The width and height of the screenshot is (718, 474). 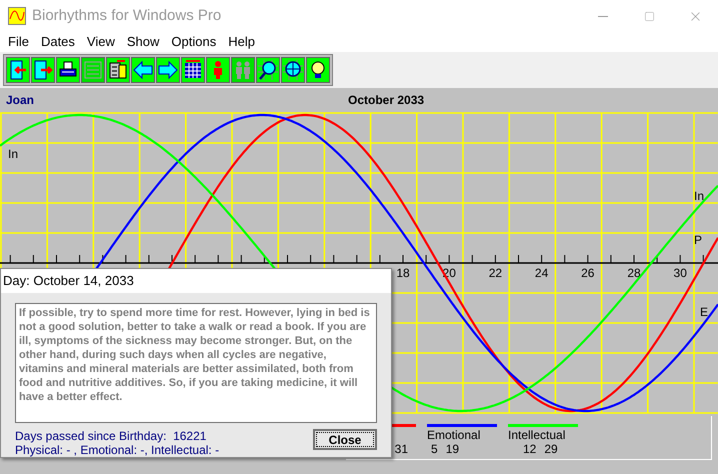 What do you see at coordinates (241, 42) in the screenshot?
I see `menu-item: Help` at bounding box center [241, 42].